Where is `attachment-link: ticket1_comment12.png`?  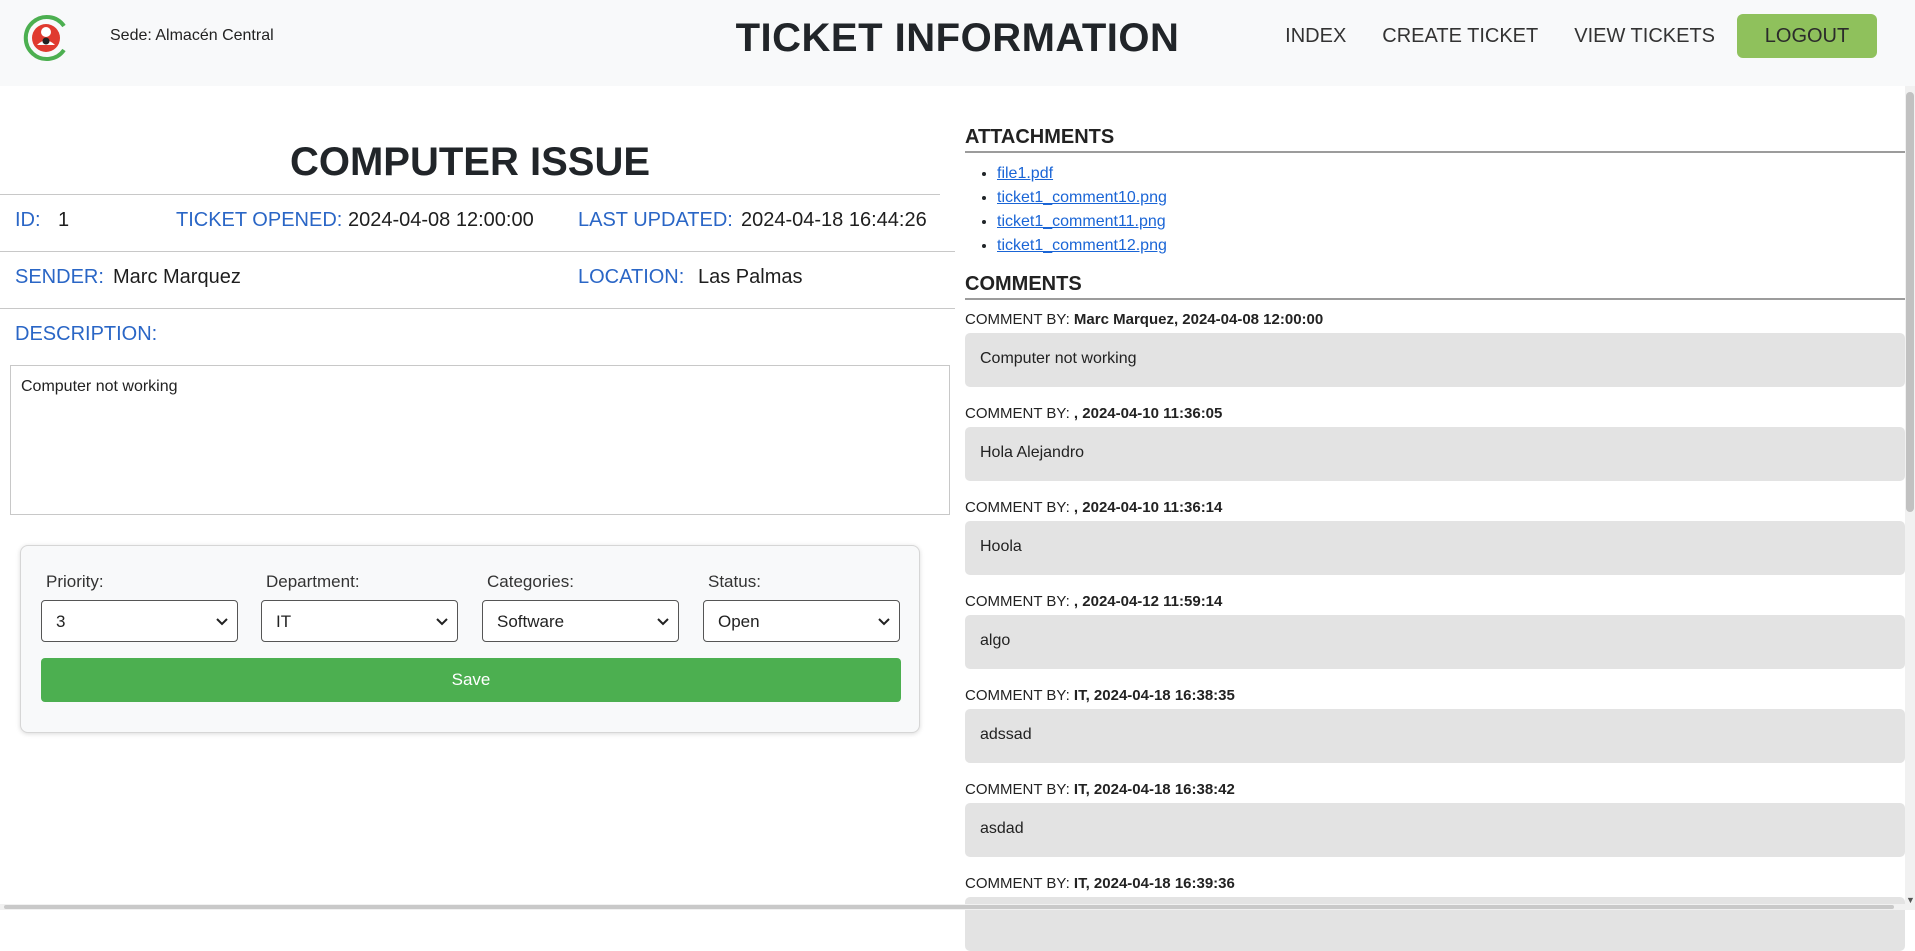
attachment-link: ticket1_comment12.png is located at coordinates (1082, 245).